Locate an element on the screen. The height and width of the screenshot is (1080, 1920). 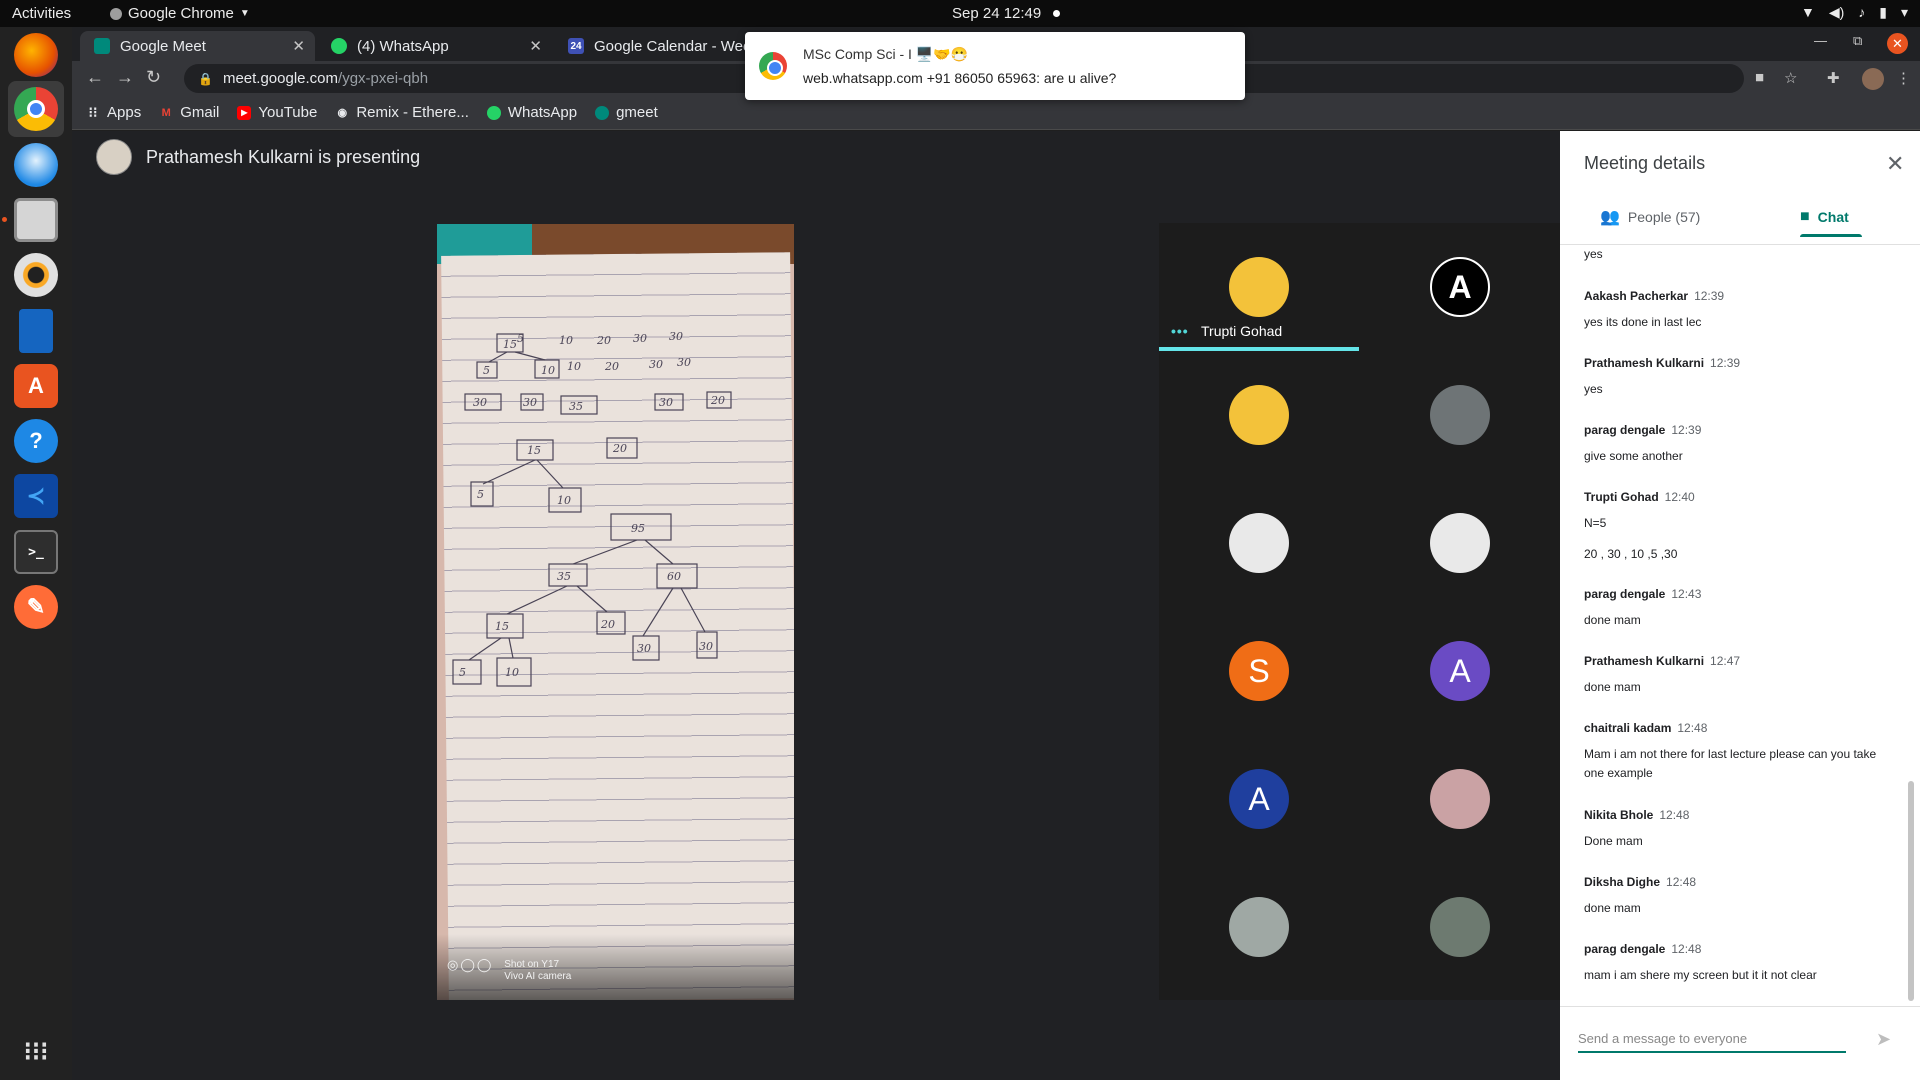
tab-chat: ■ Chat is located at coordinates (1831, 217).